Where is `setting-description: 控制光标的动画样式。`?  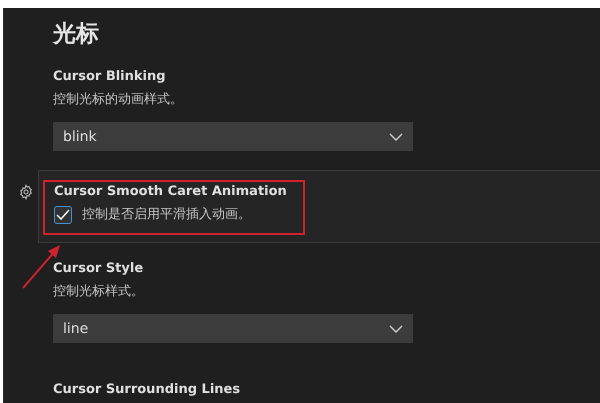 setting-description: 控制光标的动画样式。 is located at coordinates (118, 100).